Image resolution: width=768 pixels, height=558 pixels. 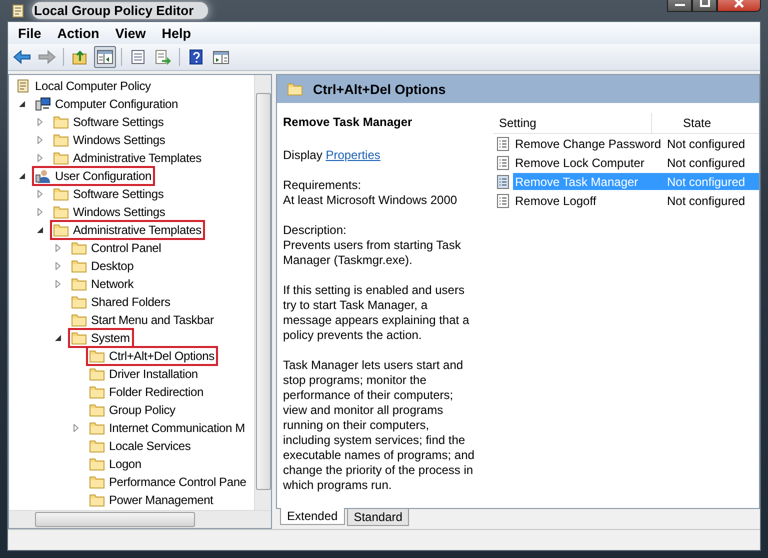 What do you see at coordinates (152, 356) in the screenshot?
I see `tree-item: Ctrl+Alt+Del Options` at bounding box center [152, 356].